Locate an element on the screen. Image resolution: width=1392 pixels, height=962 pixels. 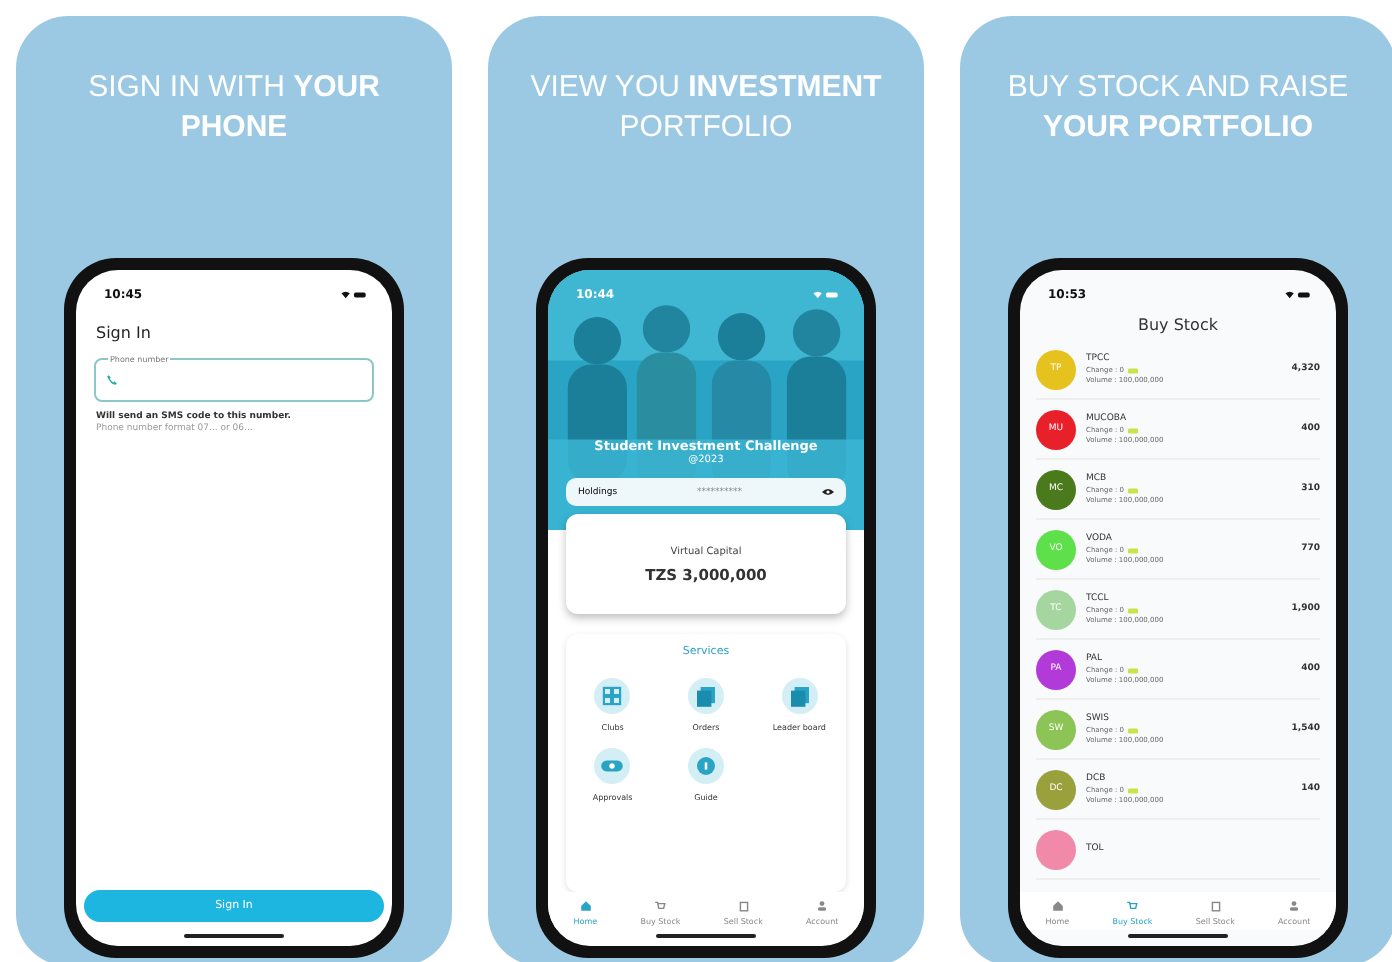
headline: BUY STOCK AND RAISE YOUR PORTFOLIO is located at coordinates (1178, 108).